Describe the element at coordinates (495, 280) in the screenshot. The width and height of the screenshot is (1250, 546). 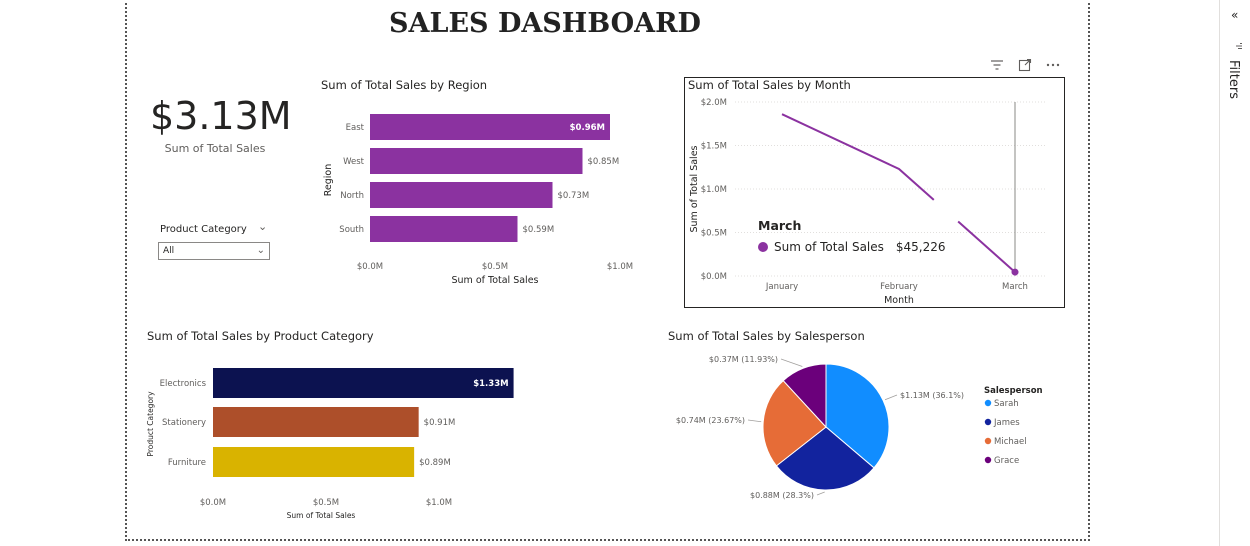
I see `region-x-axis-title: Sum of Total Sales` at that location.